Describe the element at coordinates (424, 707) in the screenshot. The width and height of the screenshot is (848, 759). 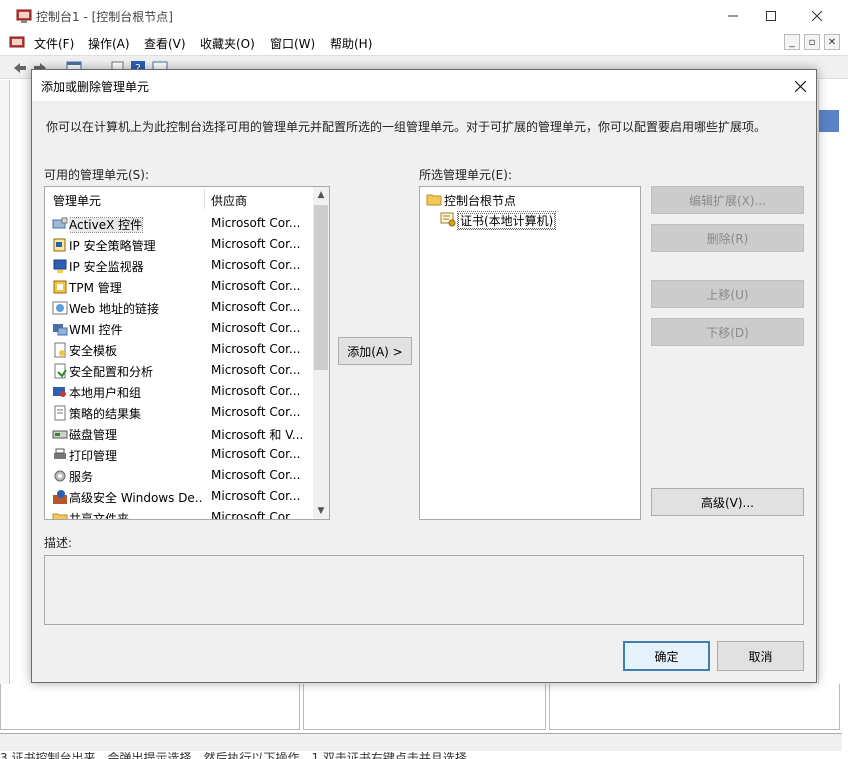
I see `bottom-pane-middle` at that location.